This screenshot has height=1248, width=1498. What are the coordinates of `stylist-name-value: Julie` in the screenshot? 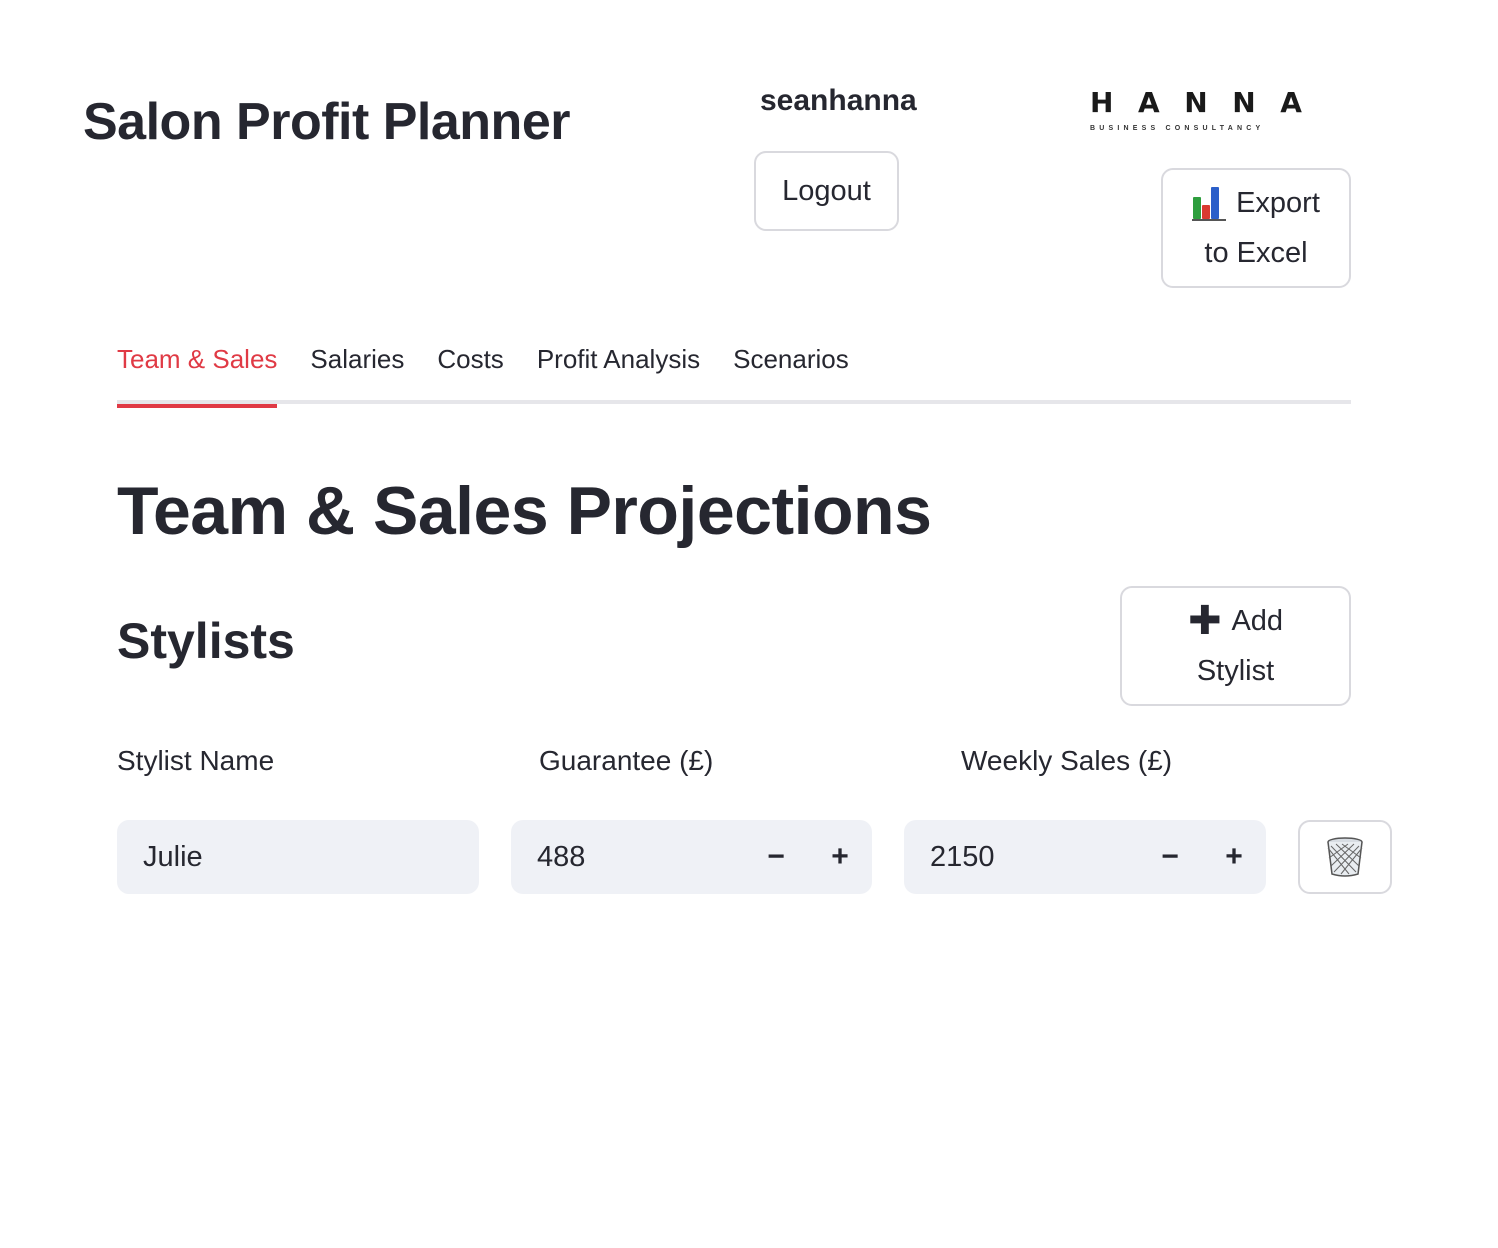 It's located at (173, 856).